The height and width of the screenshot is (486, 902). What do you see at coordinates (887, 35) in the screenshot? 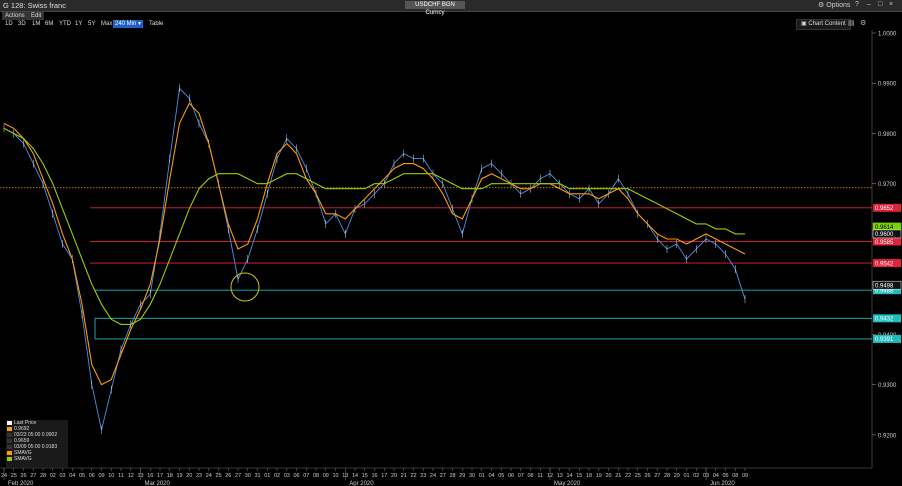
I see `y-tick-label: 1.0000` at bounding box center [887, 35].